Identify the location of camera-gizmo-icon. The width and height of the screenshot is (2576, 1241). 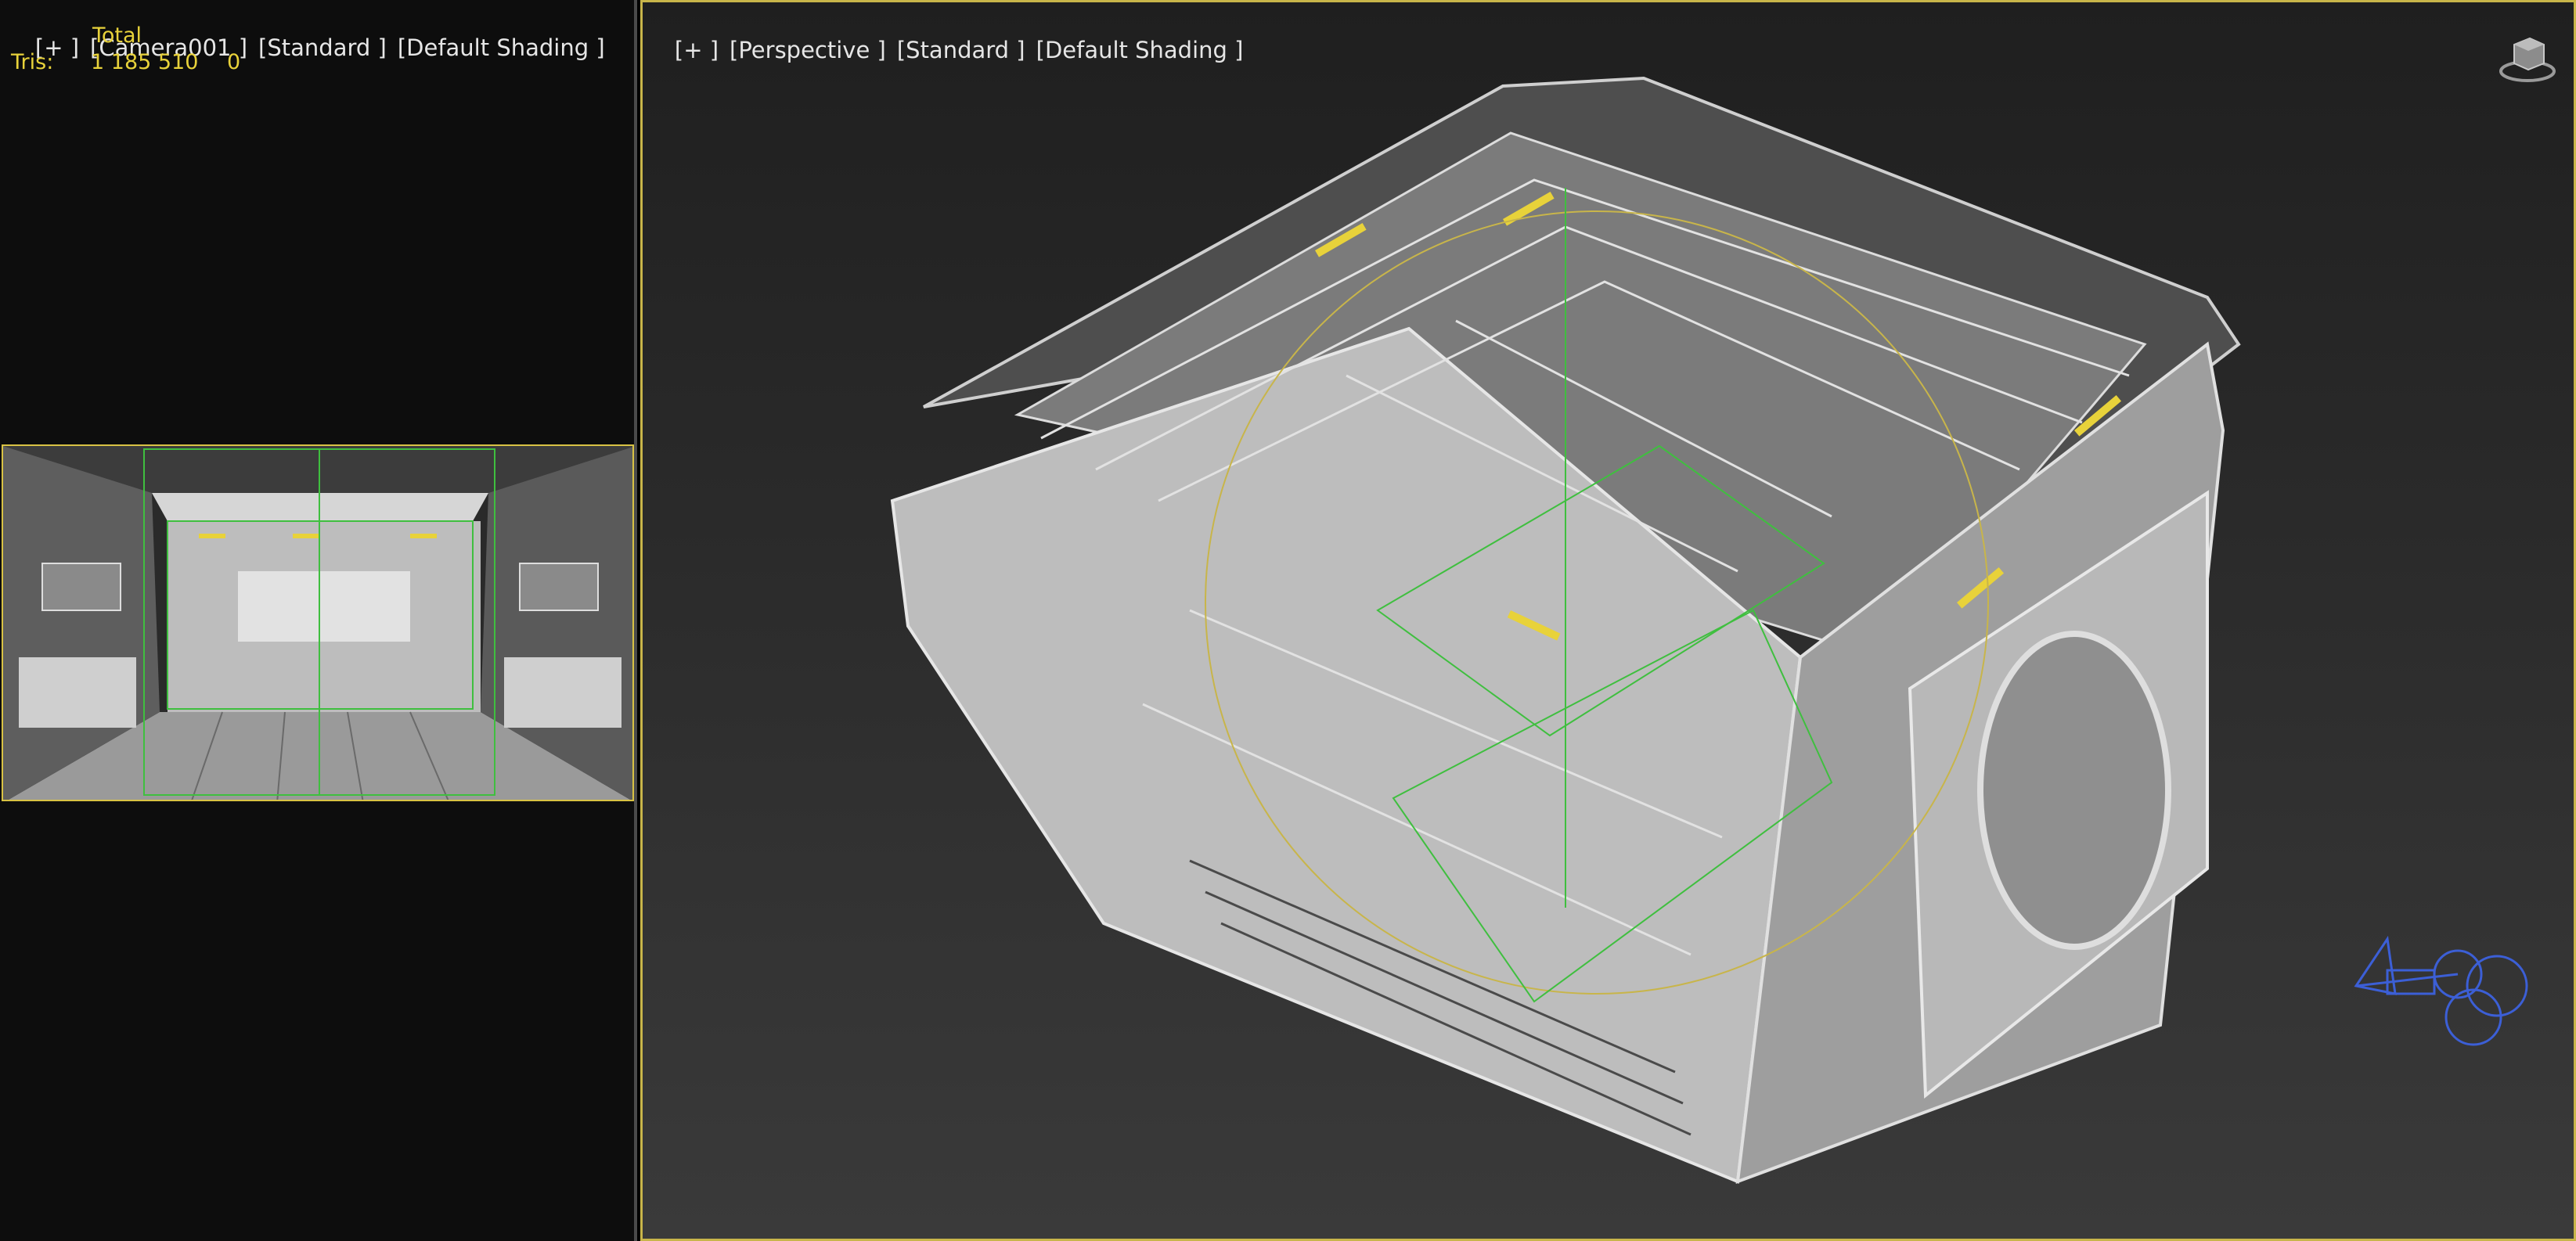
(2442, 993).